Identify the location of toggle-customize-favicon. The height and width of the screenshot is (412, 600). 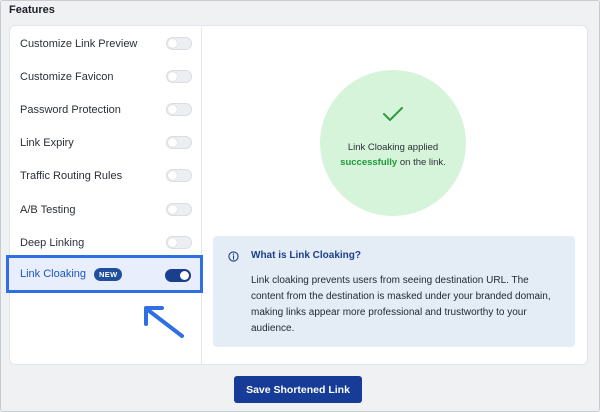
(179, 76).